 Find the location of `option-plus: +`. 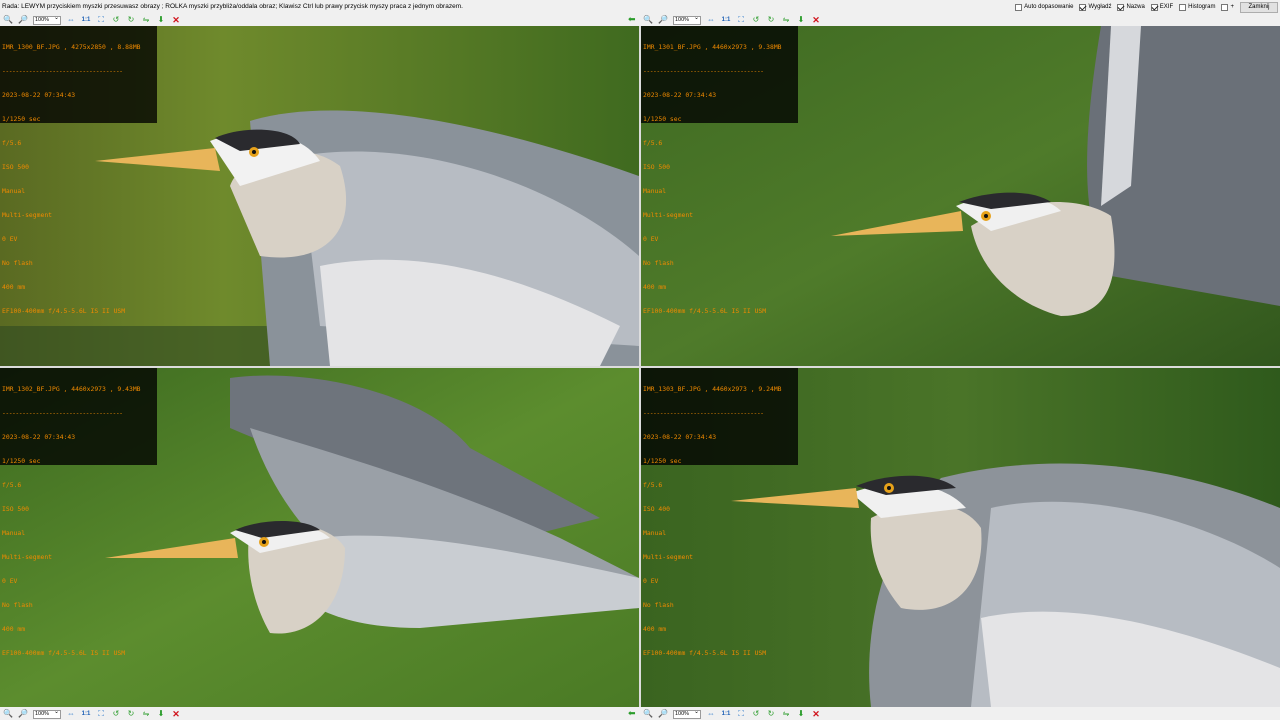

option-plus: + is located at coordinates (1227, 7).